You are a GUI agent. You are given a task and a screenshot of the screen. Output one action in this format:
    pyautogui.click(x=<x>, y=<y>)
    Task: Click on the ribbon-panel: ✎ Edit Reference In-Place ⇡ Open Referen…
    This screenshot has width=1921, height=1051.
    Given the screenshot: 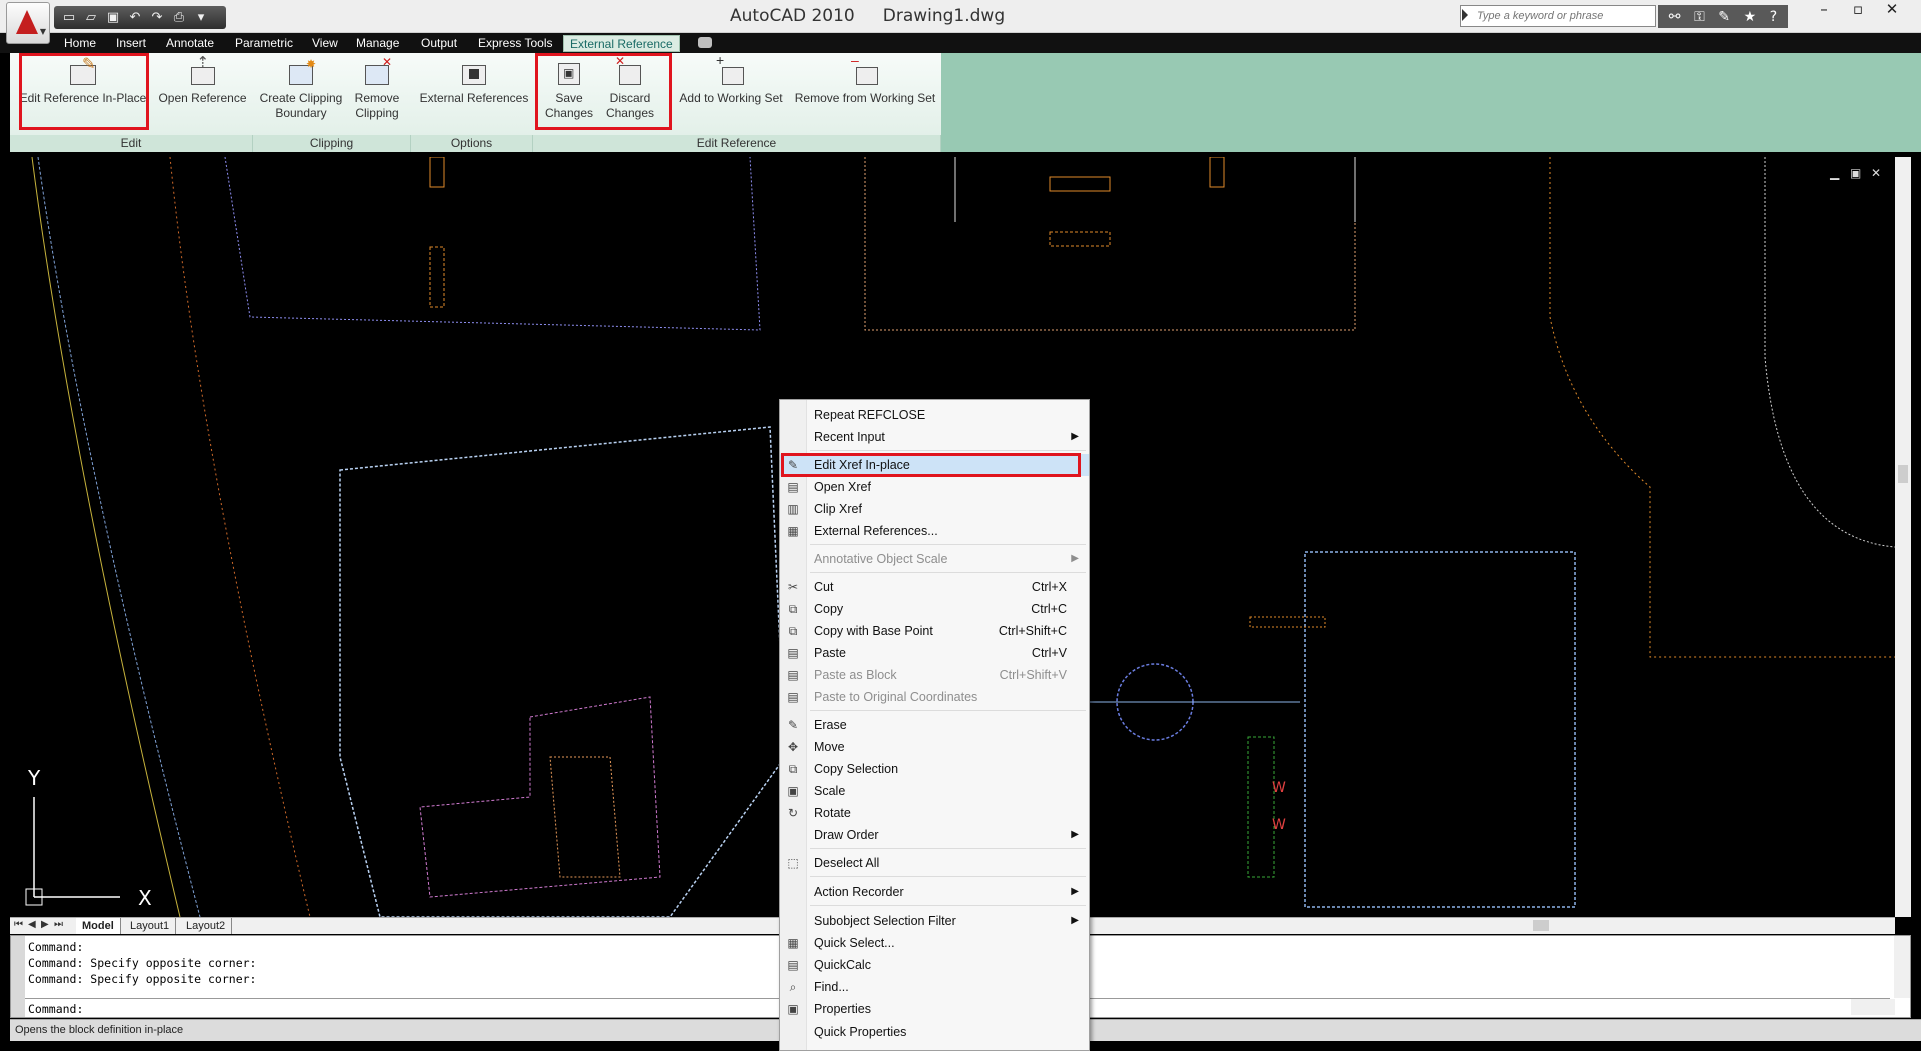 What is the action you would take?
    pyautogui.click(x=965, y=102)
    